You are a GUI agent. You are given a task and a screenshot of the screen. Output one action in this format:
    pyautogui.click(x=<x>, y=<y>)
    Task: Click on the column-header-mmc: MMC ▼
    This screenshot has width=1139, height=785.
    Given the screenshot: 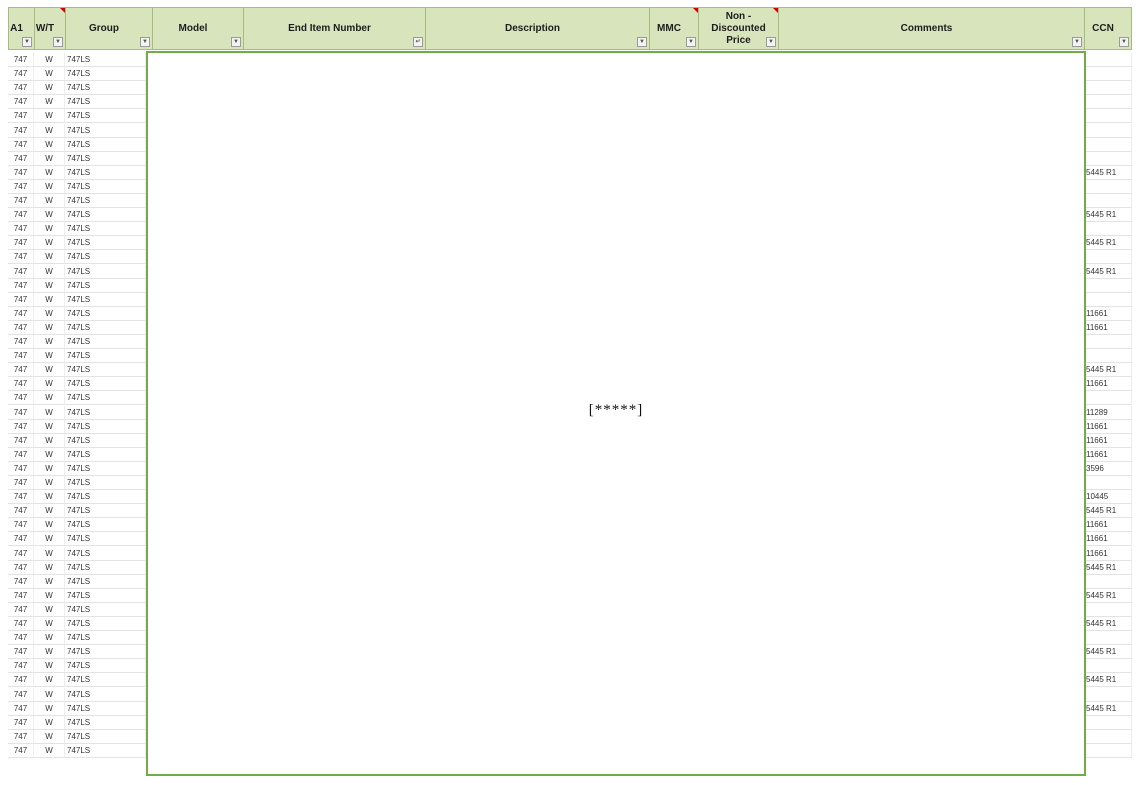 What is the action you would take?
    pyautogui.click(x=673, y=28)
    